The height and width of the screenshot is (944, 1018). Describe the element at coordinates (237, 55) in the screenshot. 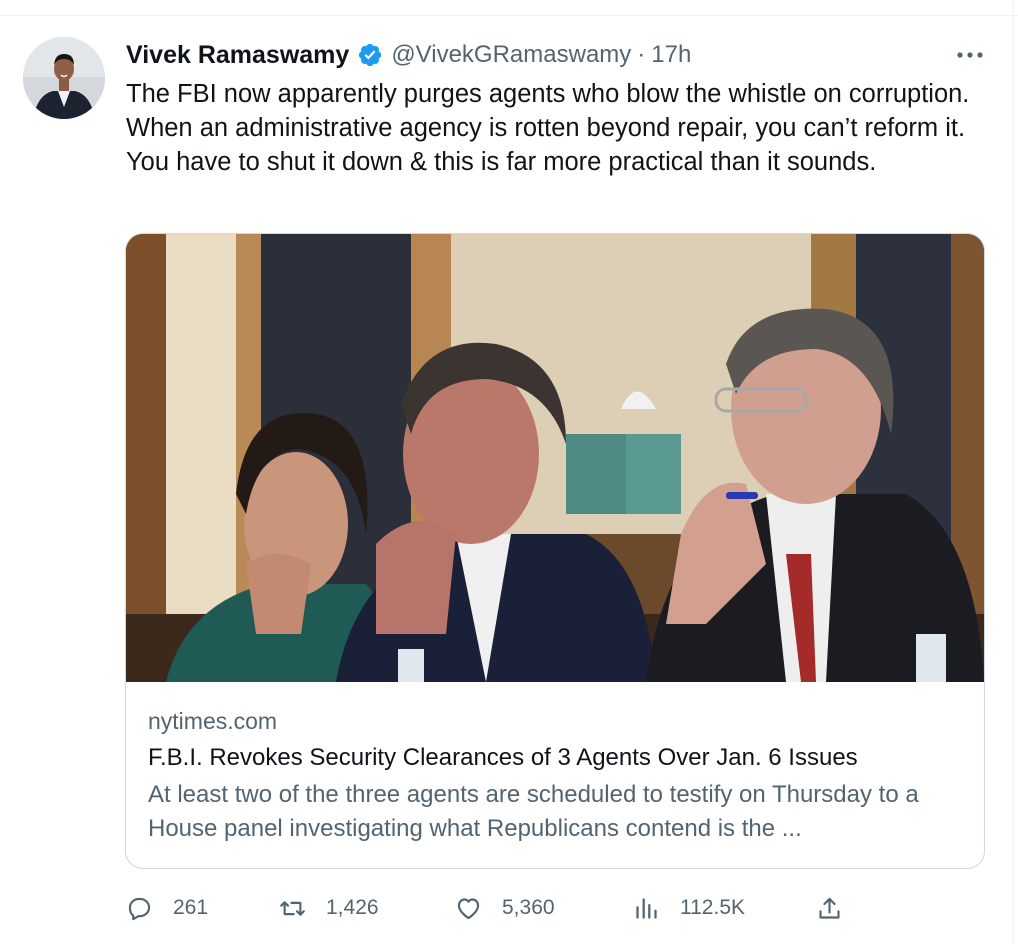

I see `author-name: Vivek Ramaswamy` at that location.